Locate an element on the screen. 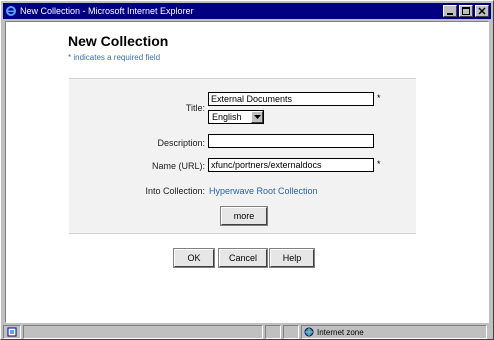  description-input is located at coordinates (291, 141).